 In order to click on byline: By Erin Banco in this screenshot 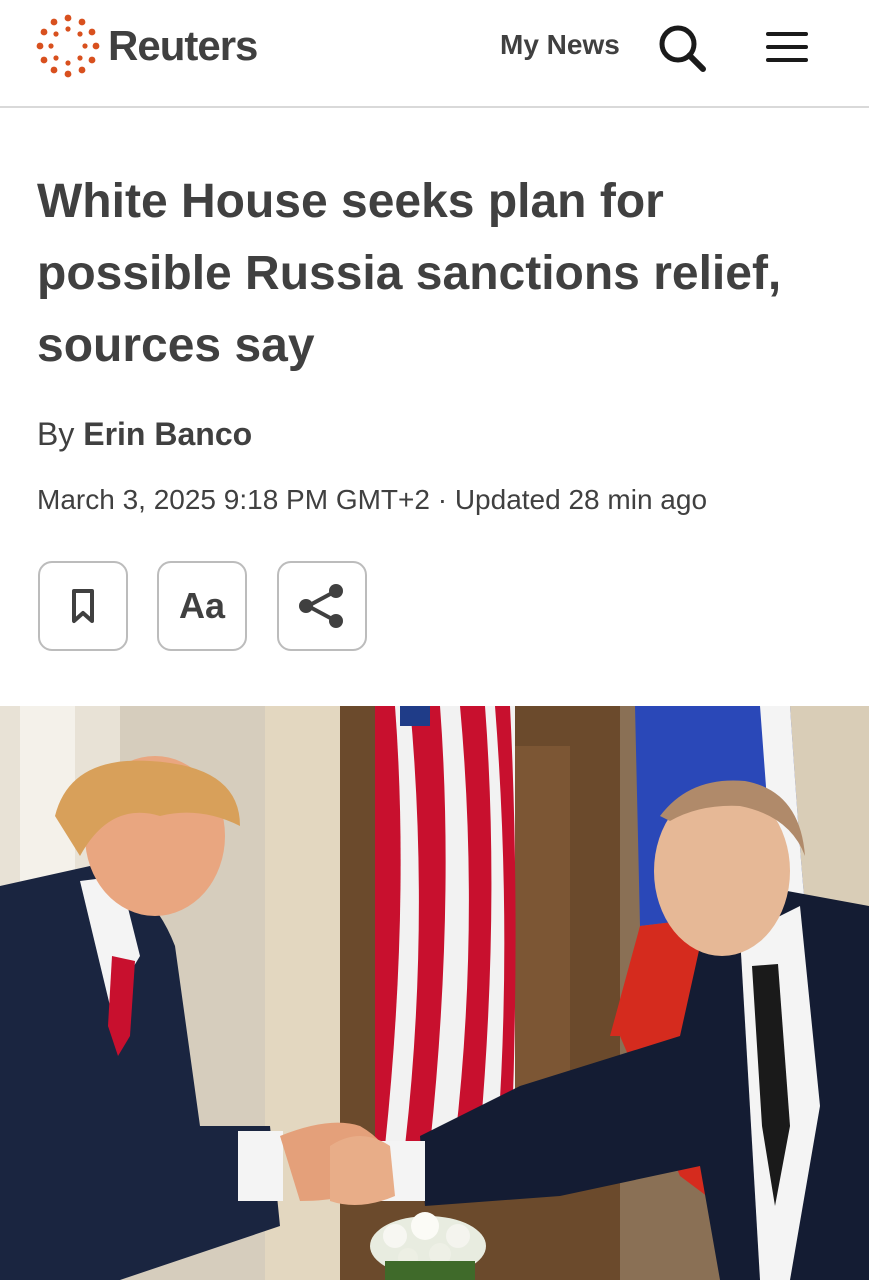, I will do `click(144, 434)`.